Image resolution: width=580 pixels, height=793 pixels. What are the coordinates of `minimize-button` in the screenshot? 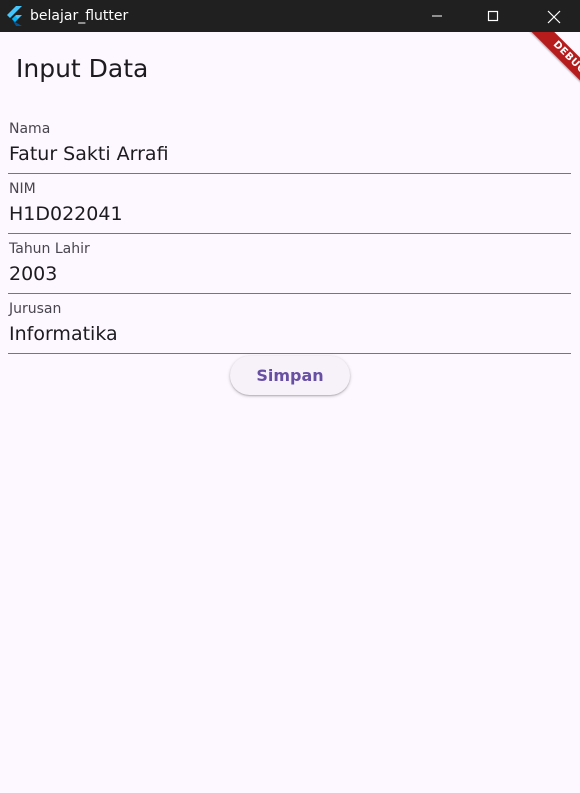 It's located at (437, 16).